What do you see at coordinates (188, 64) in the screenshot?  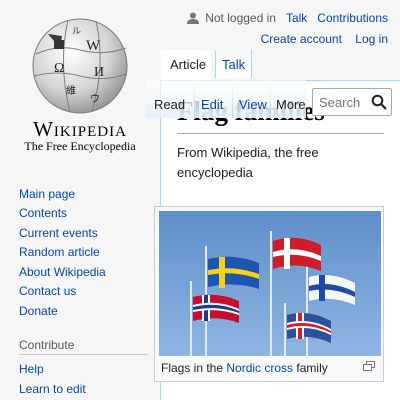 I see `tab-article: Article` at bounding box center [188, 64].